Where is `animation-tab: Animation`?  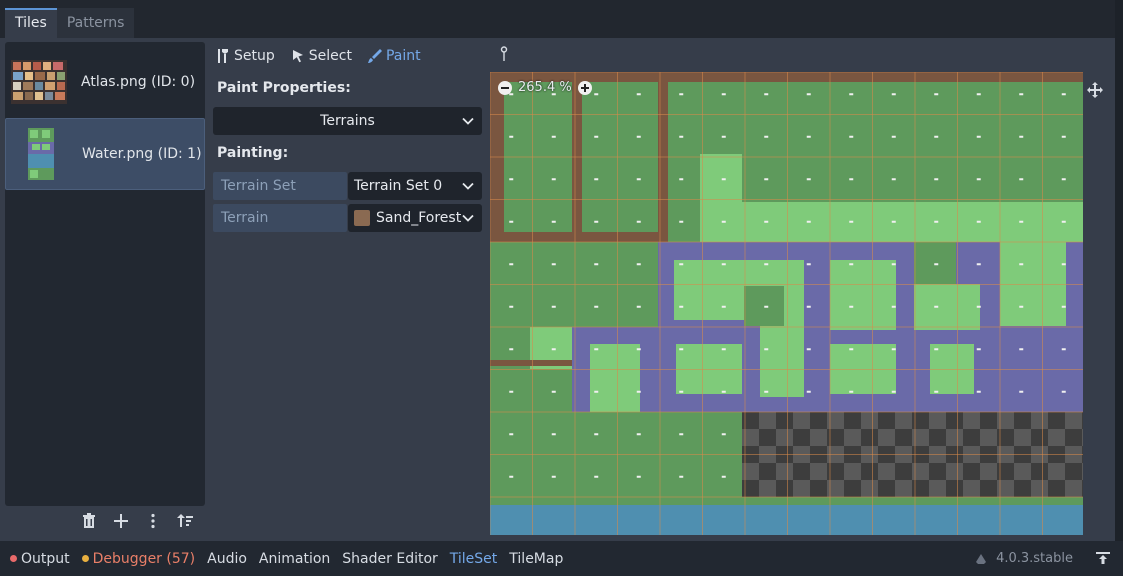 animation-tab: Animation is located at coordinates (294, 559).